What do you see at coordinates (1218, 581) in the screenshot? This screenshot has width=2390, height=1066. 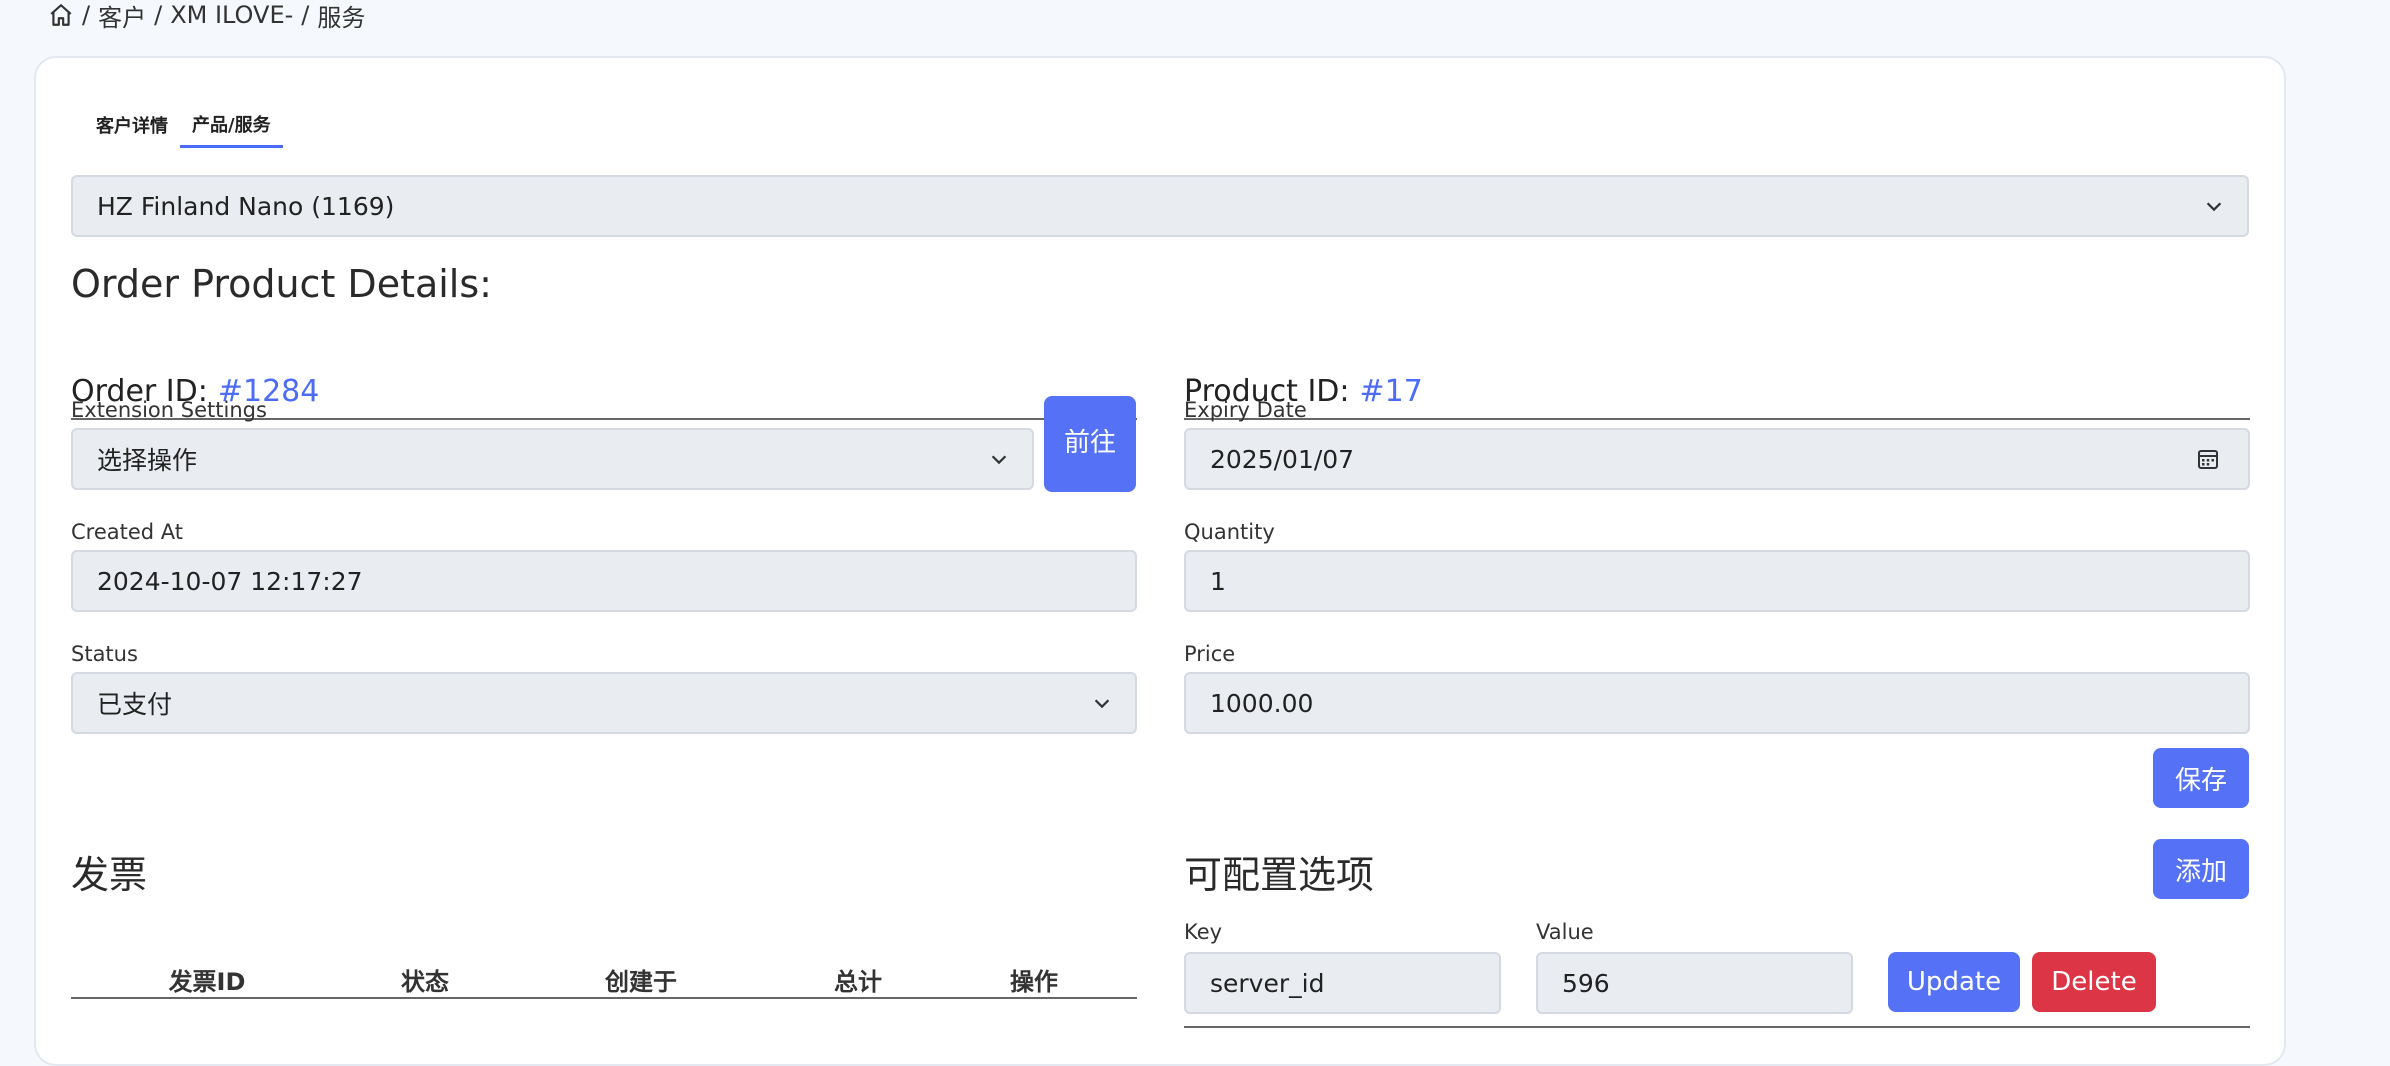 I see `quantity-value: 1` at bounding box center [1218, 581].